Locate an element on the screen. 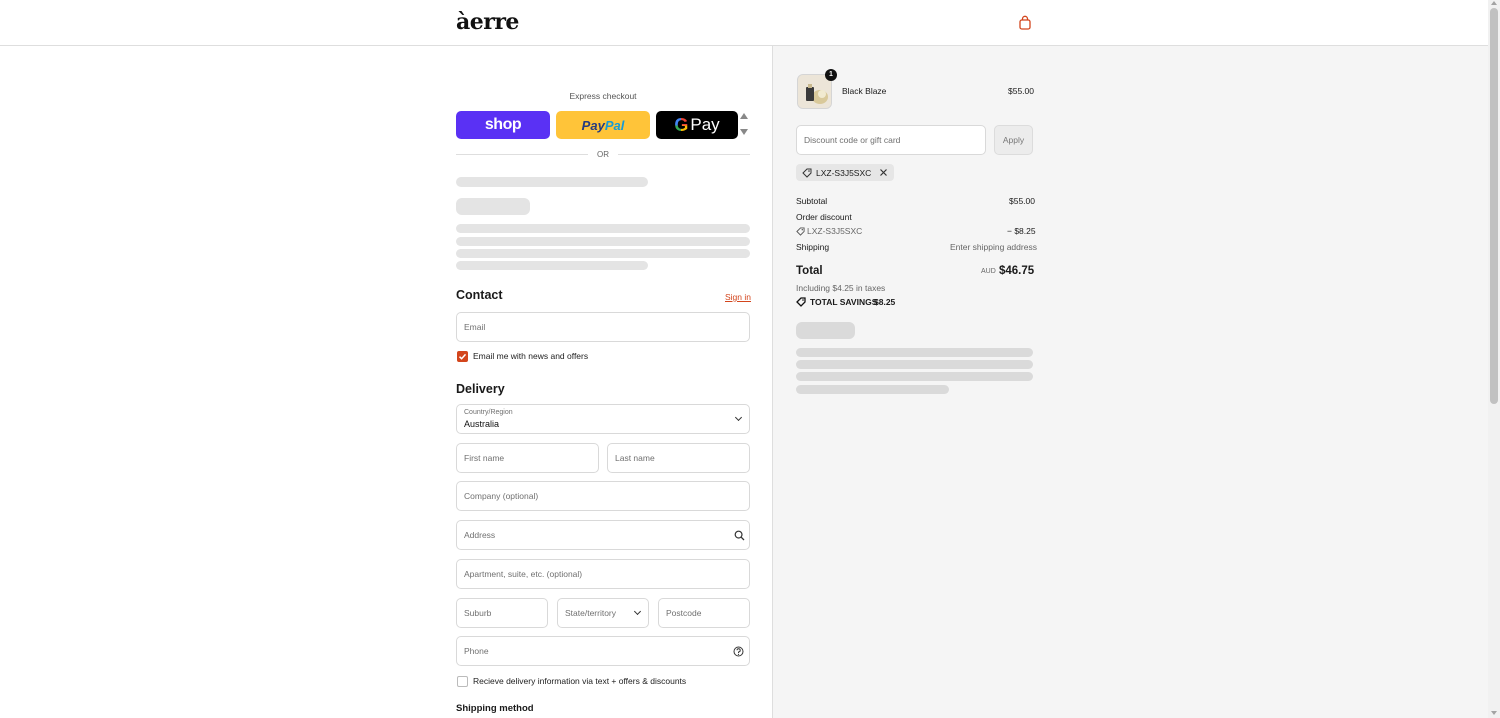 The width and height of the screenshot is (1500, 718). express-checkout-label: Express checkout is located at coordinates (603, 96).